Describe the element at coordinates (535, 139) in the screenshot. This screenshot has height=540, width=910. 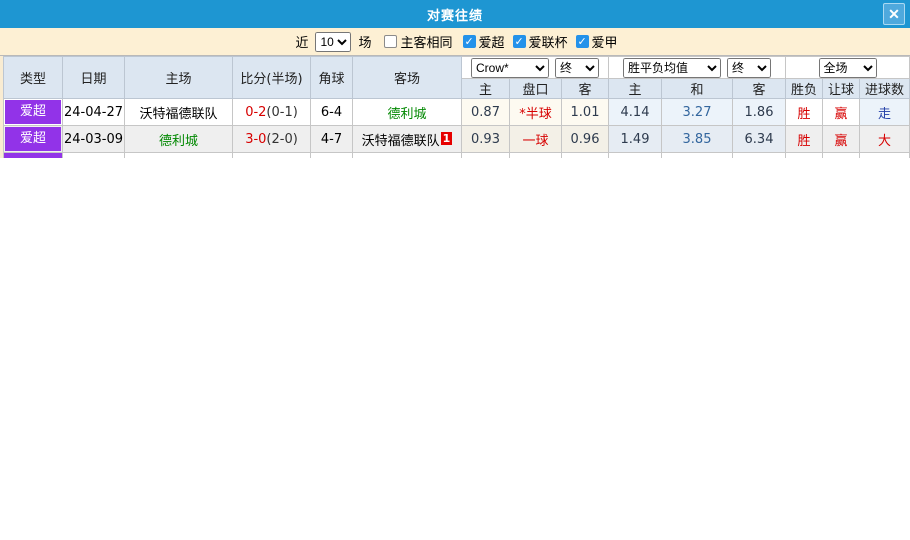
I see `handicap-cell: 一球` at that location.